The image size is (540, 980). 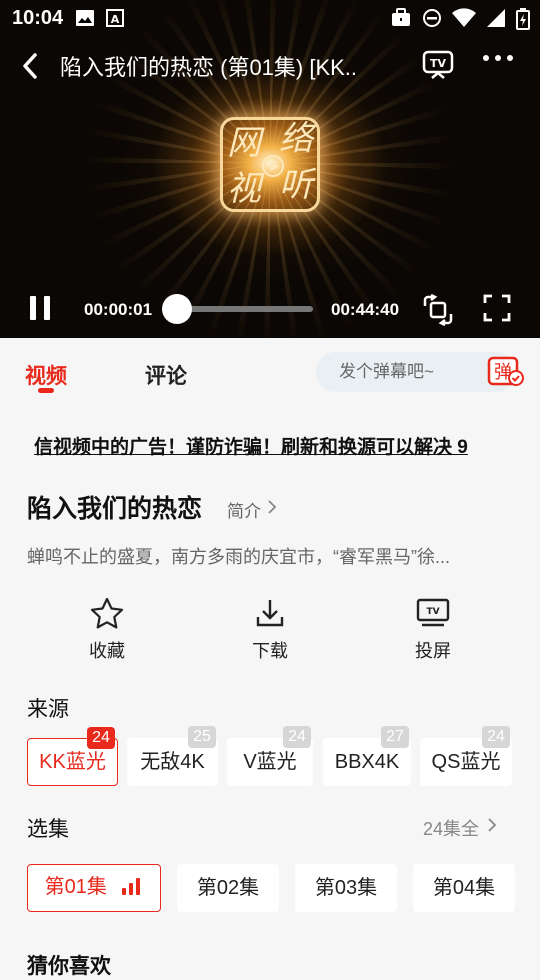 I want to click on cast-tv-button: TV, so click(x=440, y=66).